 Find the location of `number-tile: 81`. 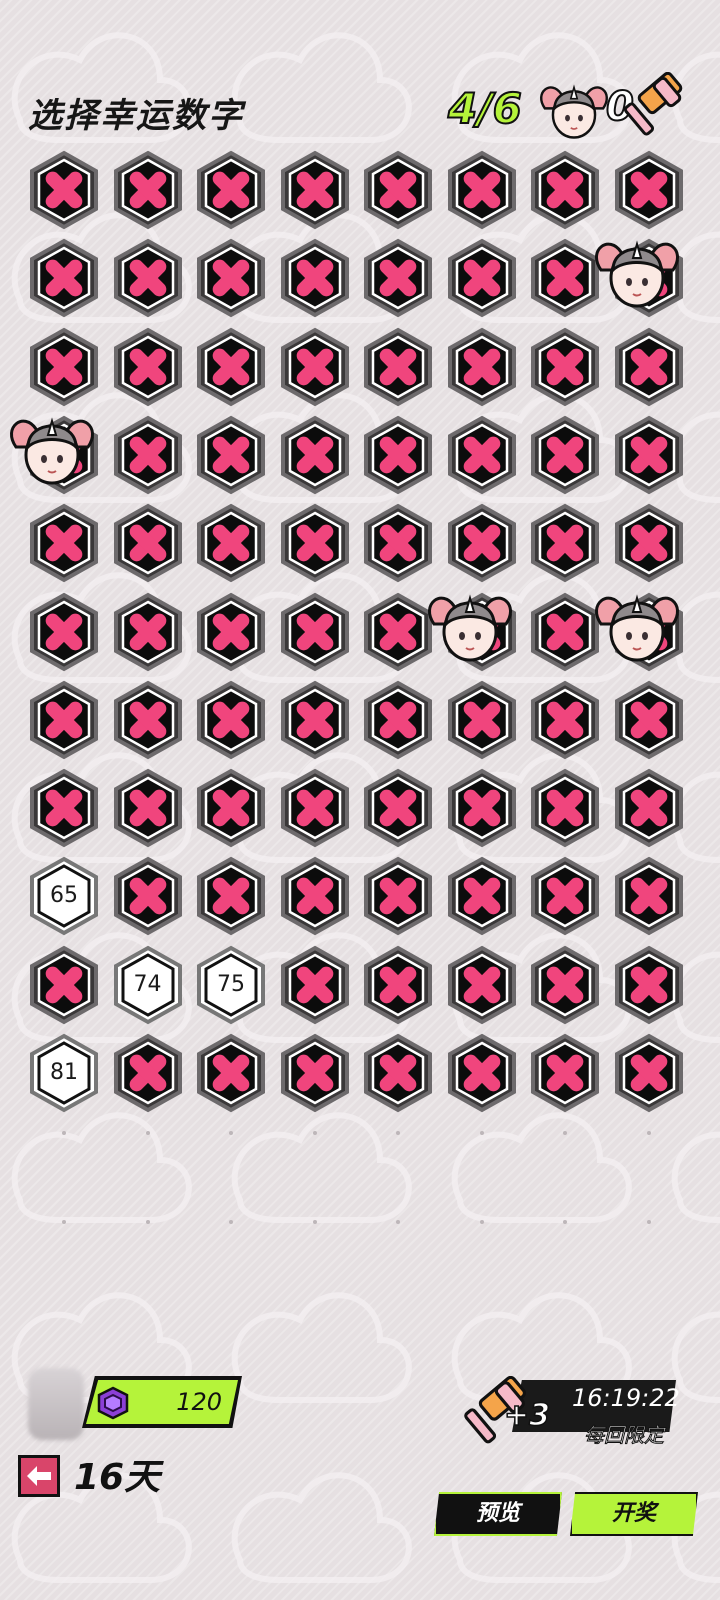

number-tile: 81 is located at coordinates (64, 1073).